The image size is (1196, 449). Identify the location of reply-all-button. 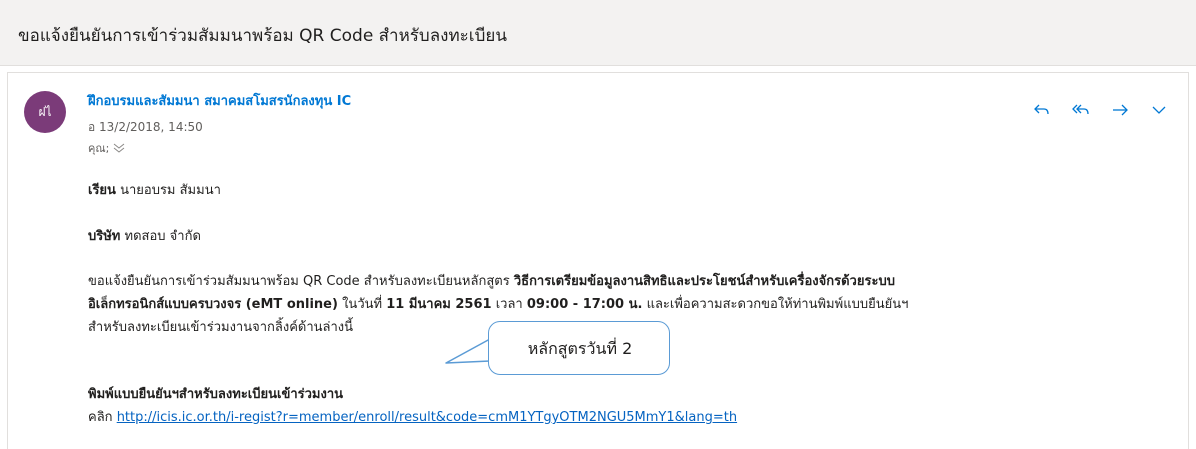
(1080, 110).